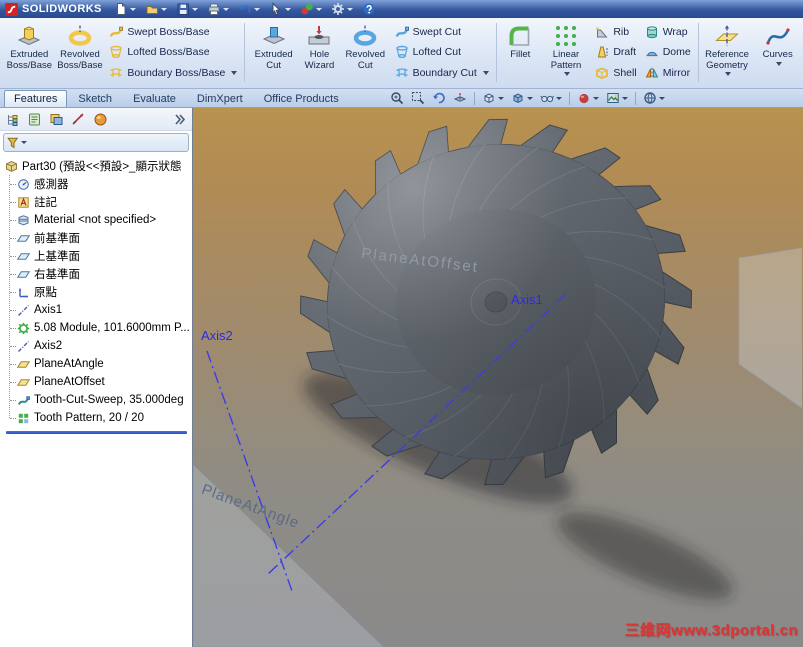 This screenshot has width=803, height=647. I want to click on tab-evaluate: Evaluate, so click(154, 98).